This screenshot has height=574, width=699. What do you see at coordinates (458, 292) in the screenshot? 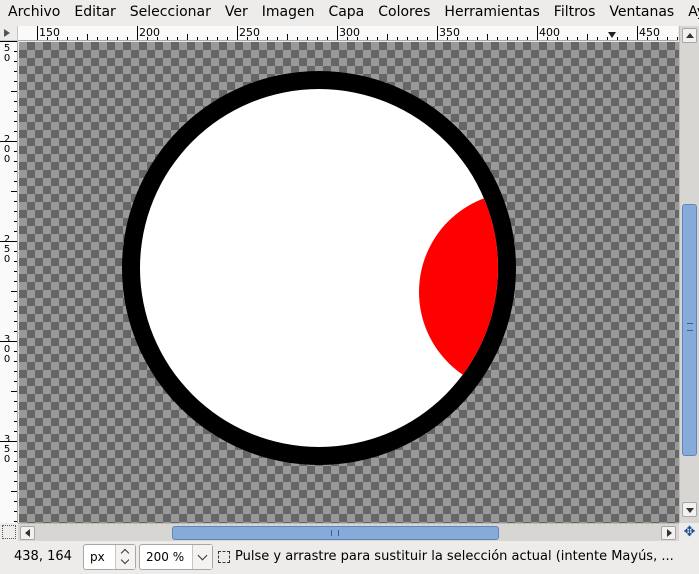
I see `red-shape` at bounding box center [458, 292].